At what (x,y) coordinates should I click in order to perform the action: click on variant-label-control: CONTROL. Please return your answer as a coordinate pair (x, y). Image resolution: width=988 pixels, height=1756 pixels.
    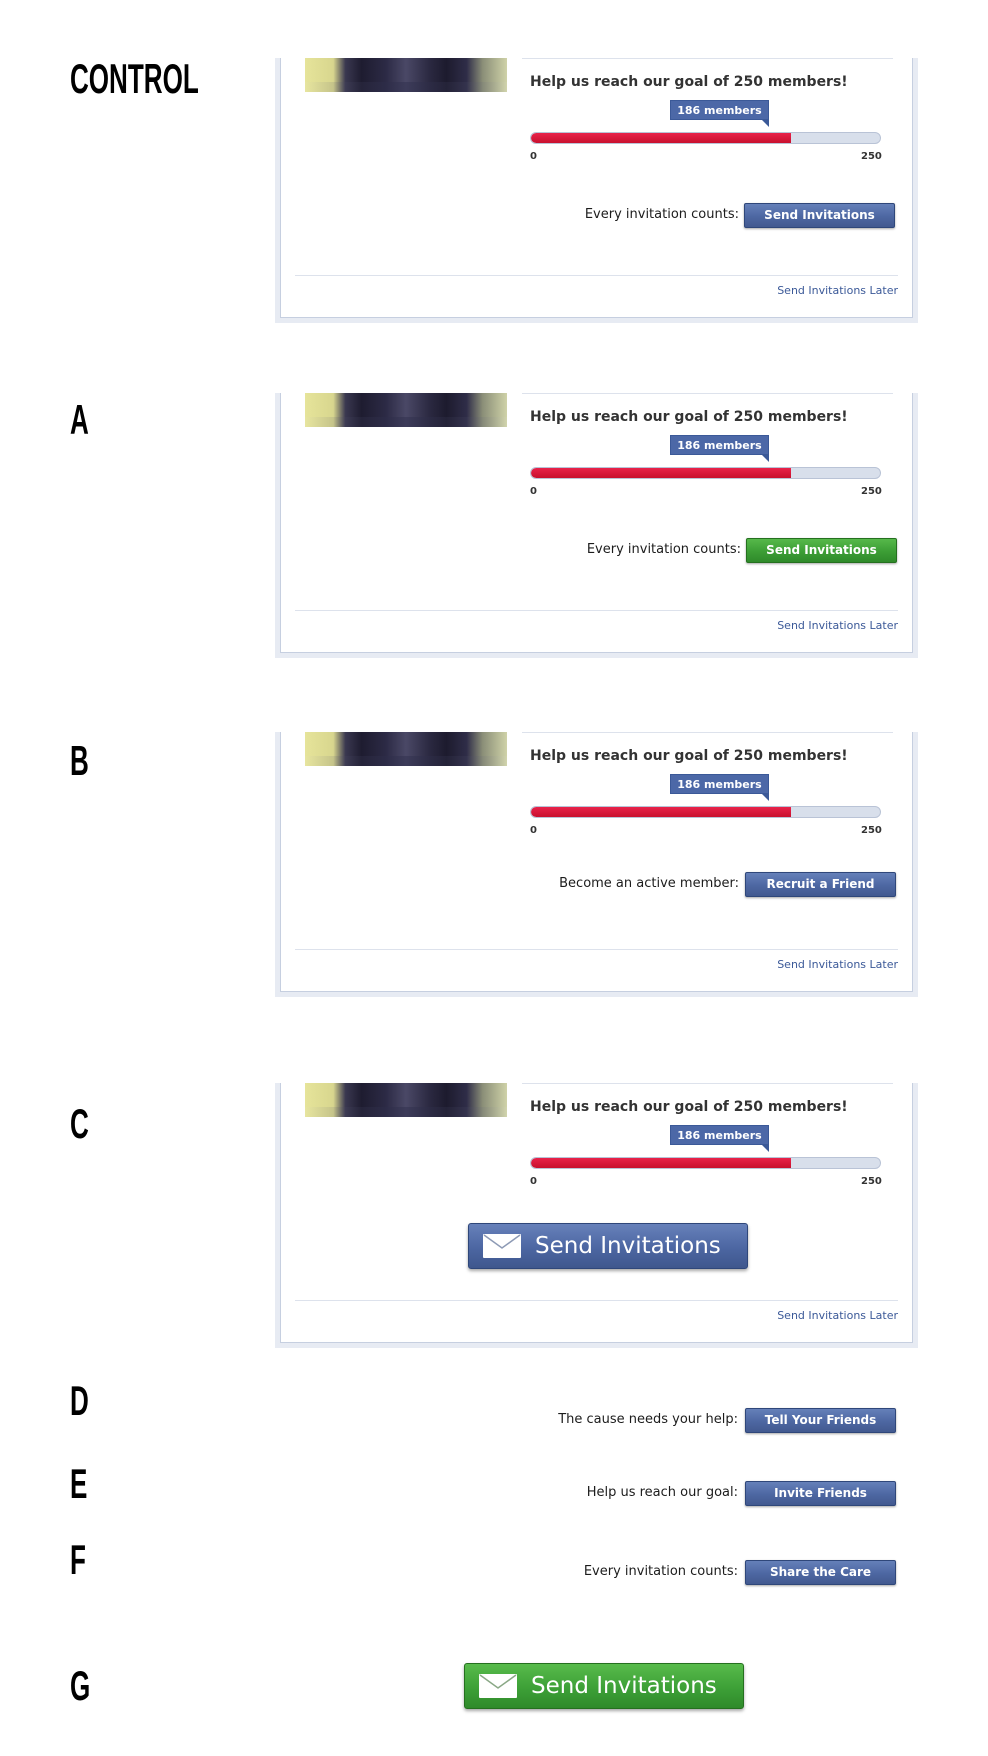
    Looking at the image, I should click on (134, 78).